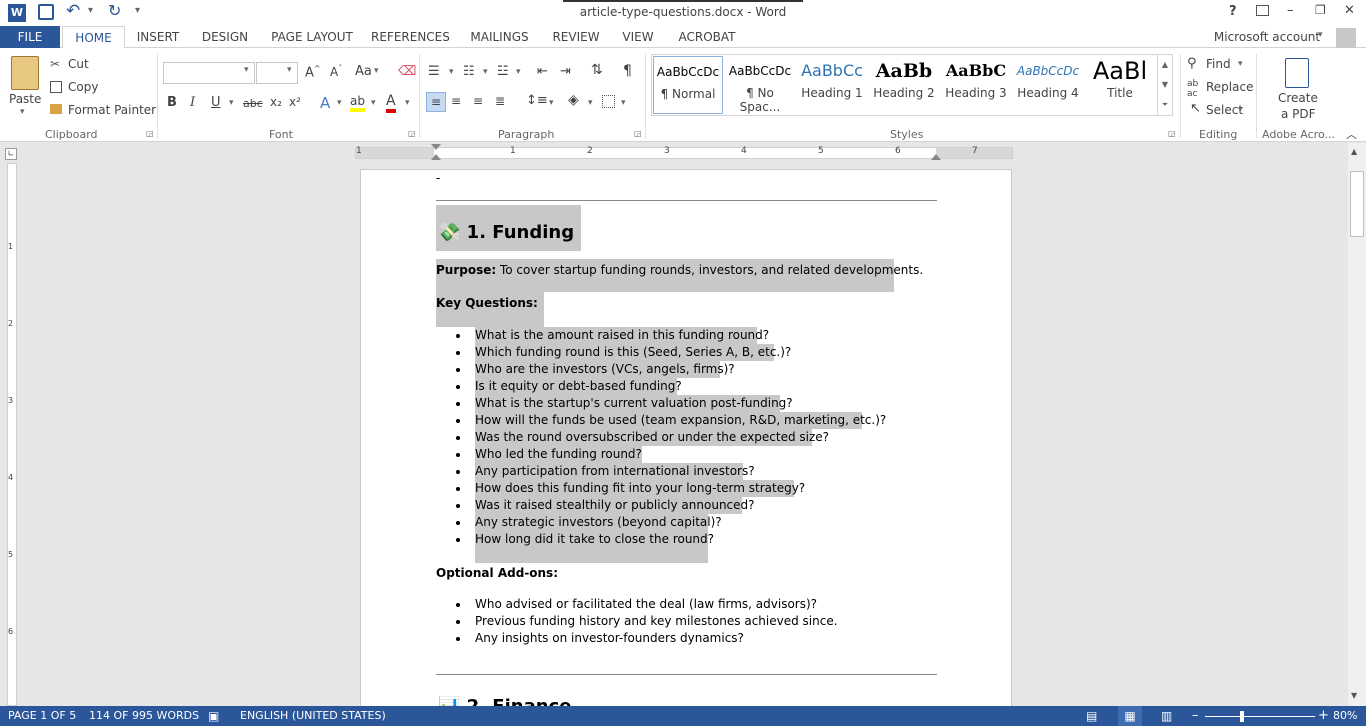  I want to click on sort-icon: ⇅, so click(597, 70).